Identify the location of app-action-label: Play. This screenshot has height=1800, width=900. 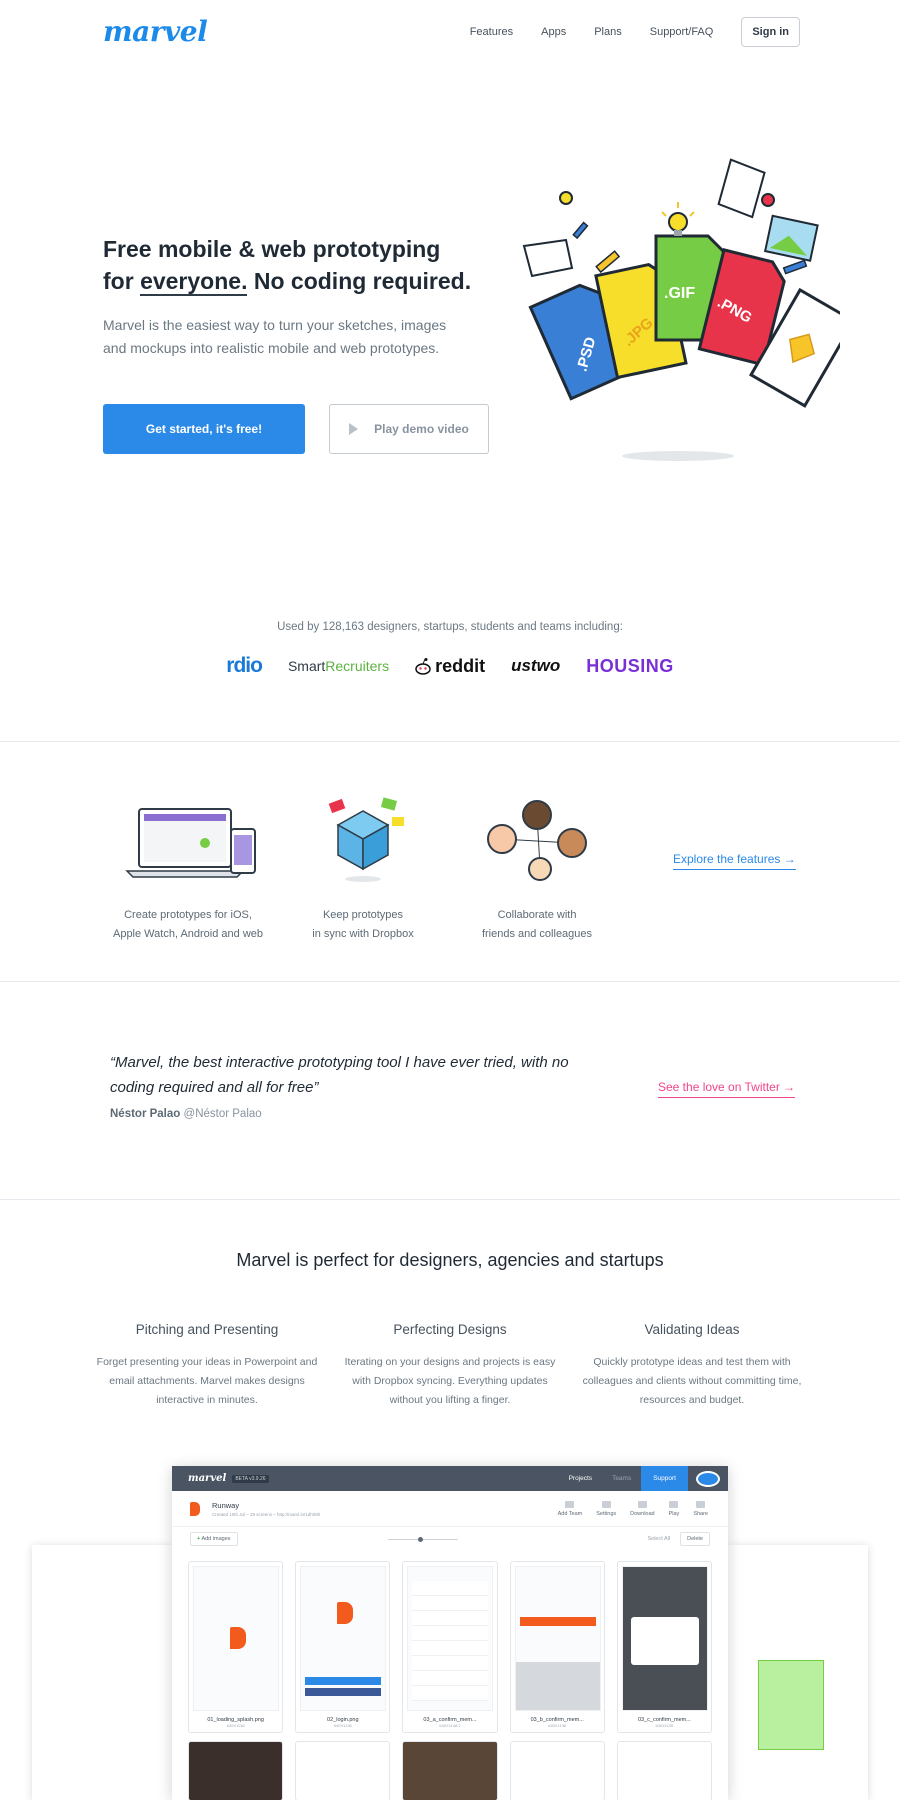
(674, 1513).